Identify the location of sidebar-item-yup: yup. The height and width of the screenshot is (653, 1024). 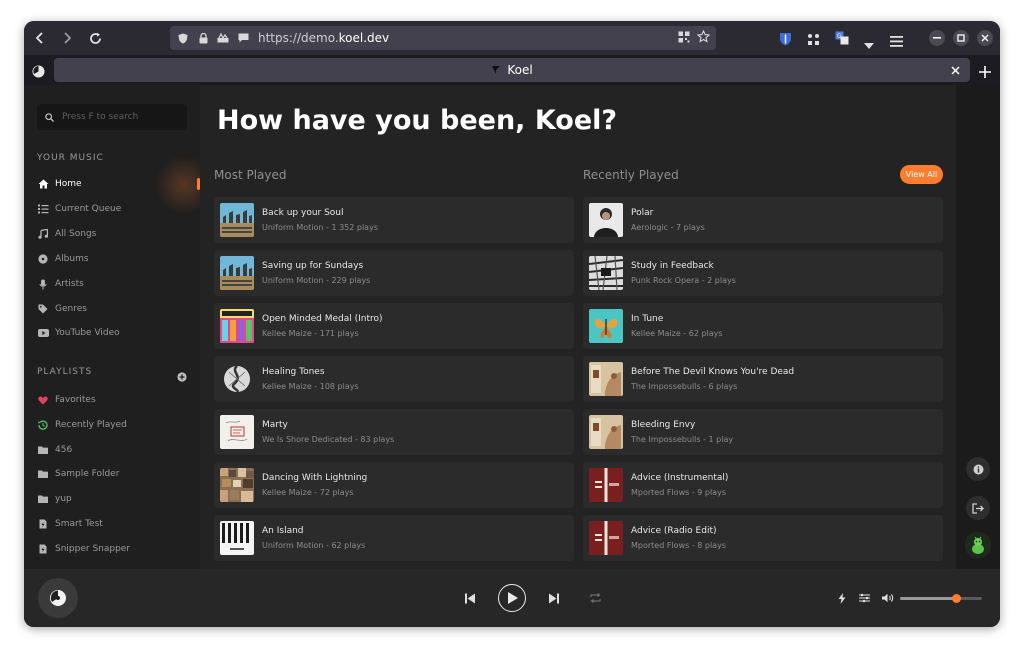
(112, 499).